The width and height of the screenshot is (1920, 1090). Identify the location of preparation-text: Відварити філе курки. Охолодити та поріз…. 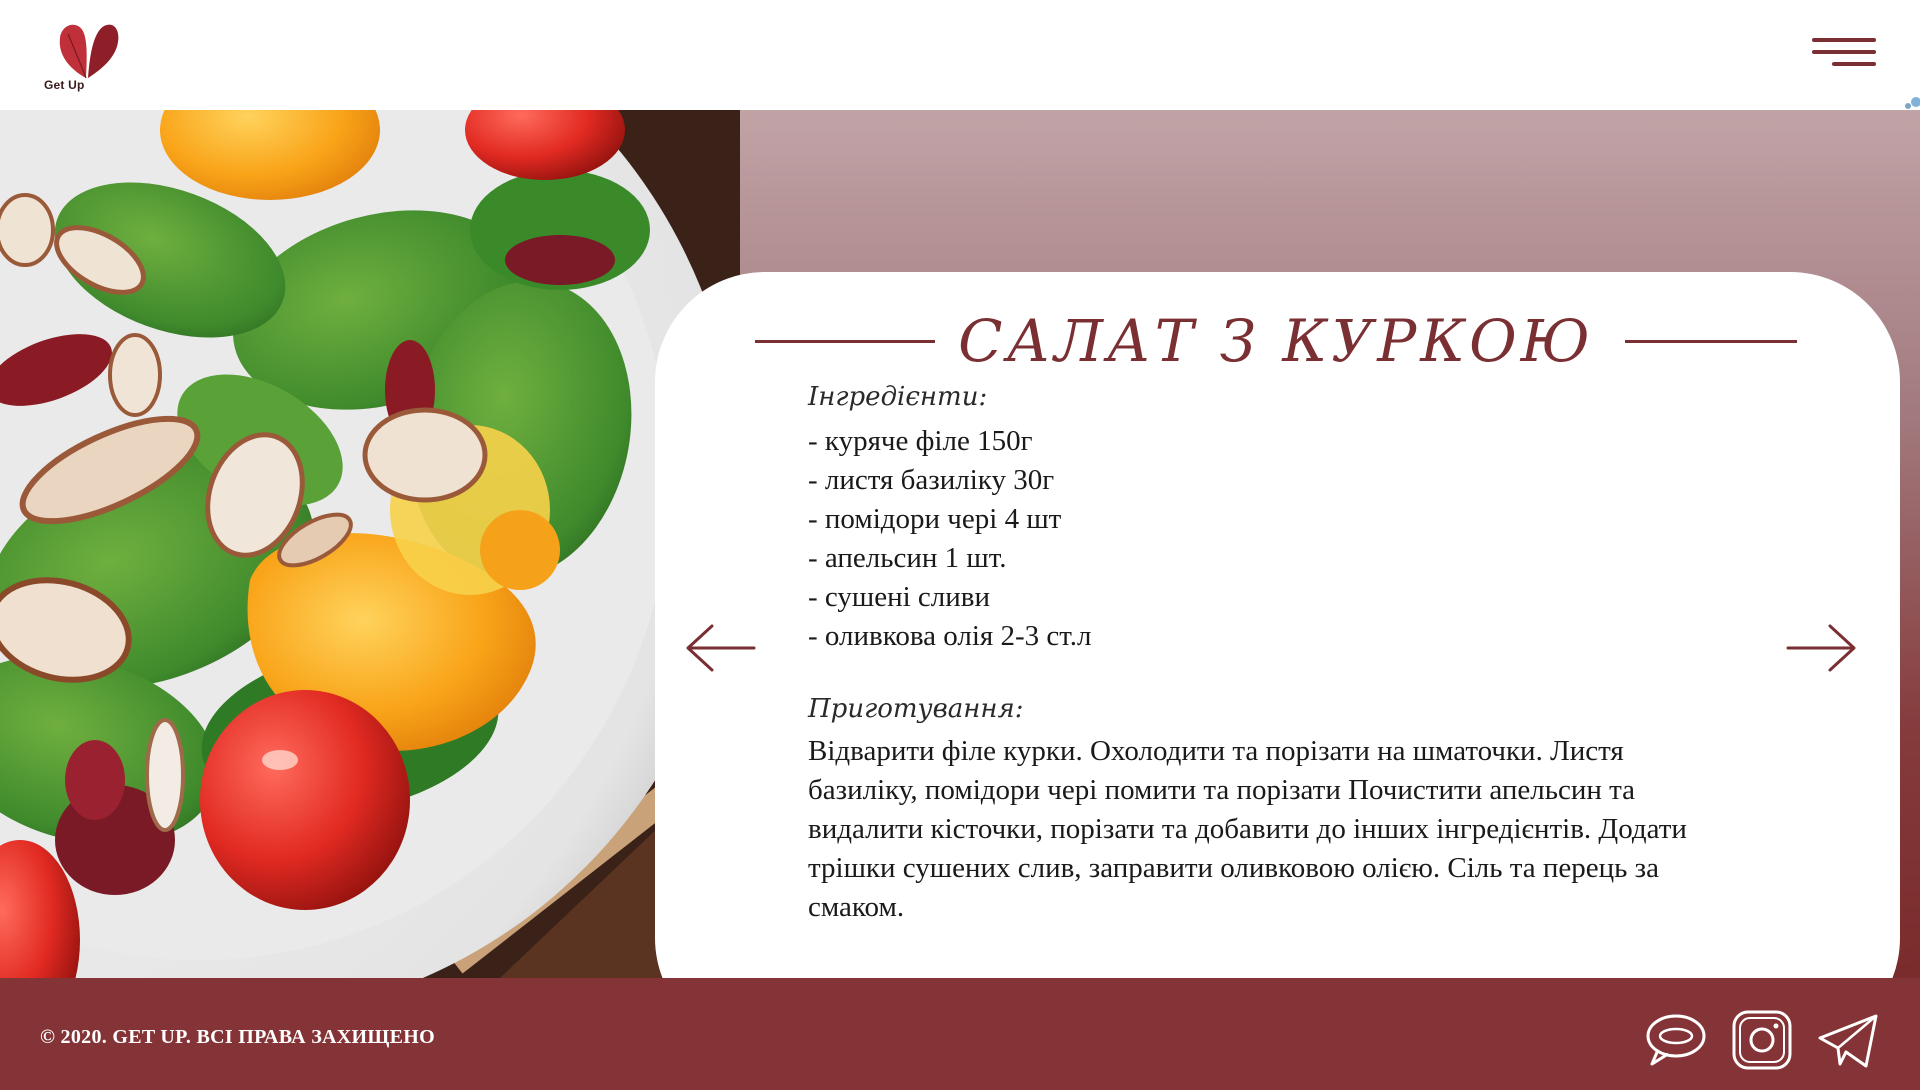
(1247, 829).